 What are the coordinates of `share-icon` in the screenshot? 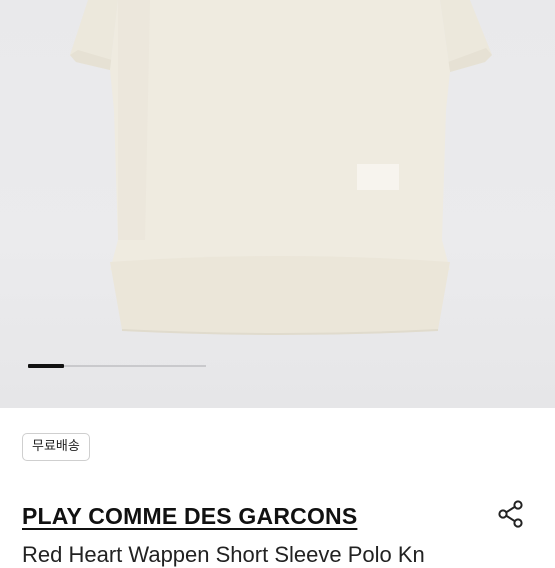 It's located at (511, 514).